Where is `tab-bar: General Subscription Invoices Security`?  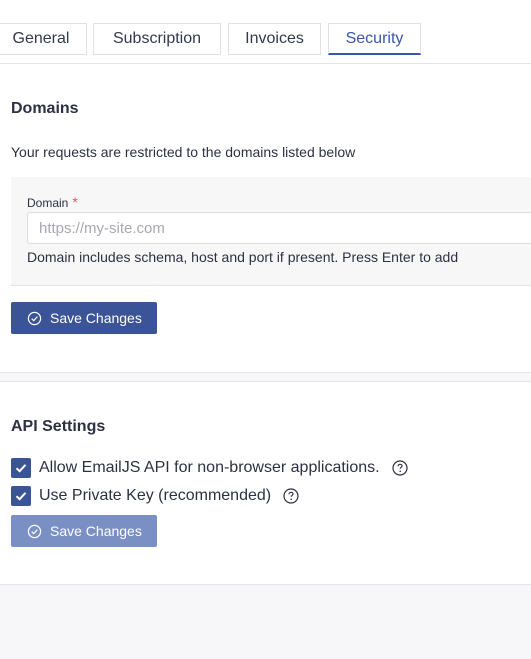 tab-bar: General Subscription Invoices Security is located at coordinates (265, 32).